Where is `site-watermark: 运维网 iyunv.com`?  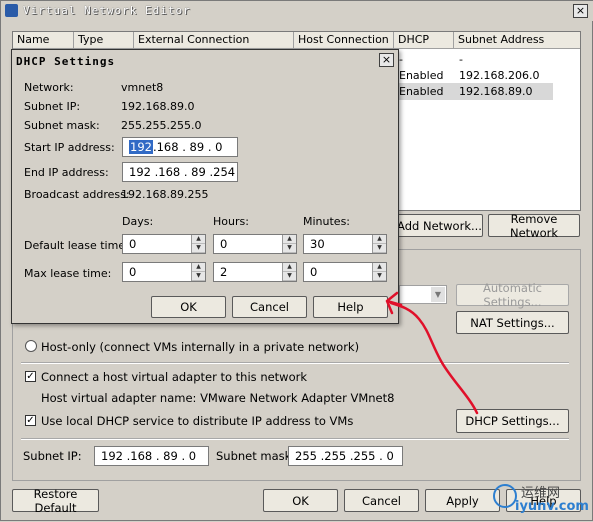
site-watermark: 运维网 iyunv.com is located at coordinates (541, 500).